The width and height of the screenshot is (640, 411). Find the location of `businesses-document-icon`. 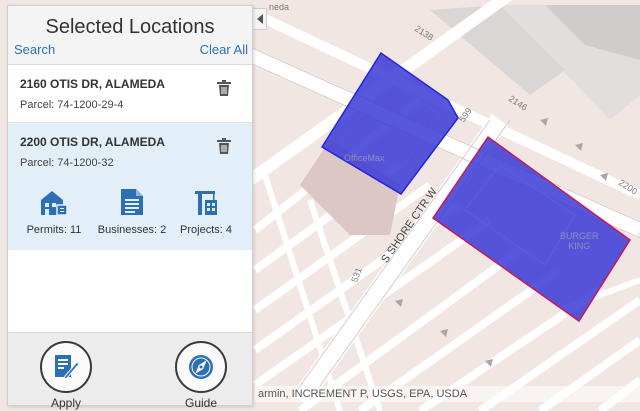

businesses-document-icon is located at coordinates (132, 202).